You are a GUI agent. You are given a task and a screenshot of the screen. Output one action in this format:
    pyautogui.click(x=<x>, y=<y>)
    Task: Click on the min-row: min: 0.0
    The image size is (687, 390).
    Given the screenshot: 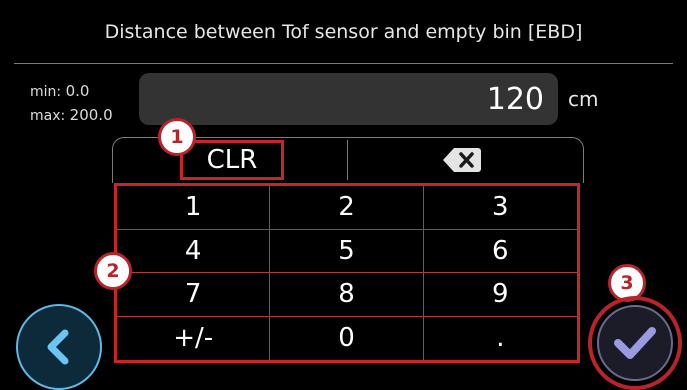 What is the action you would take?
    pyautogui.click(x=85, y=92)
    